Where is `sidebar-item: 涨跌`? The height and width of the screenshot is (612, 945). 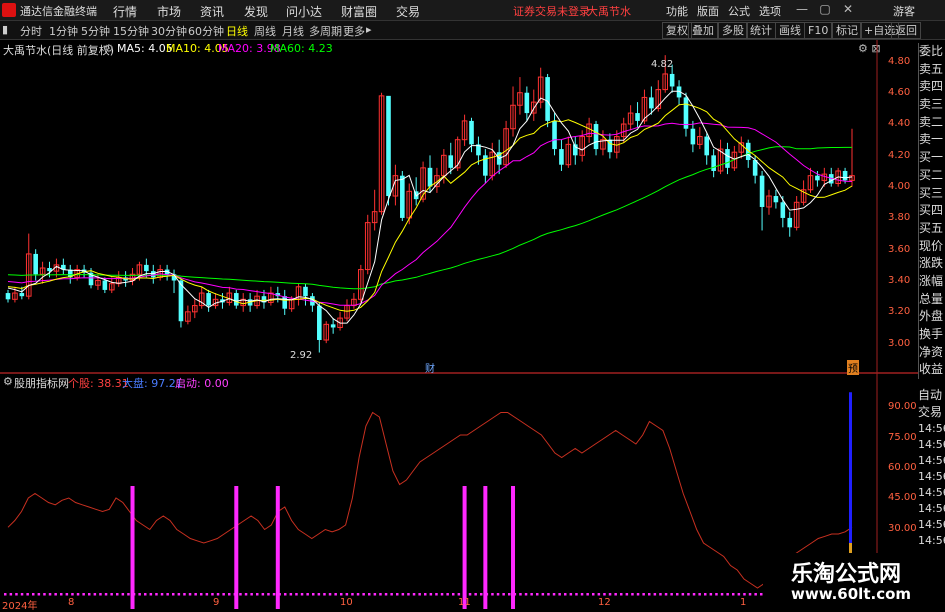
sidebar-item: 涨跌 is located at coordinates (932, 264).